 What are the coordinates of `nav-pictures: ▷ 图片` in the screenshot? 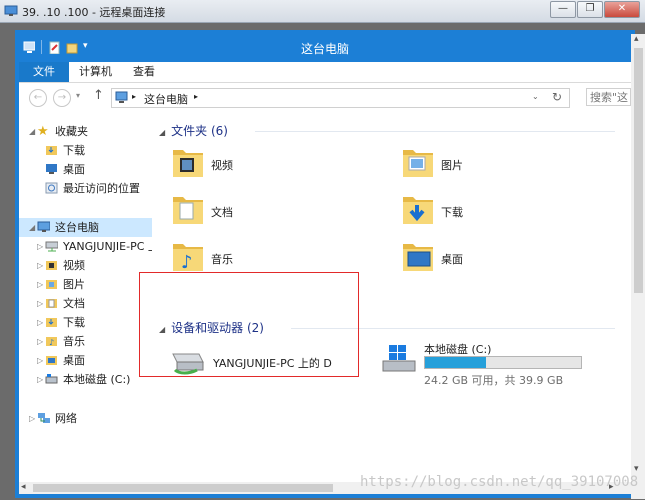 It's located at (85, 284).